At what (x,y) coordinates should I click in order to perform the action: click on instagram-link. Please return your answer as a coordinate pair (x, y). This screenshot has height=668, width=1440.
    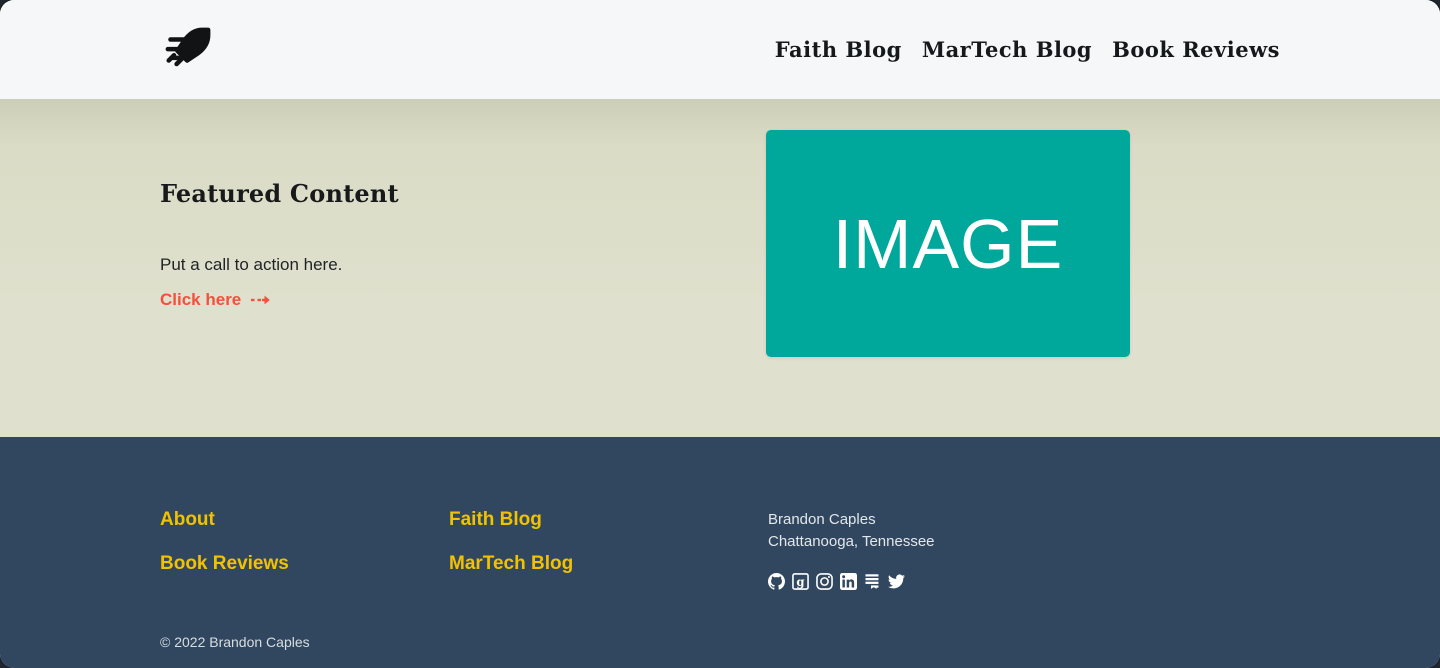
    Looking at the image, I should click on (824, 581).